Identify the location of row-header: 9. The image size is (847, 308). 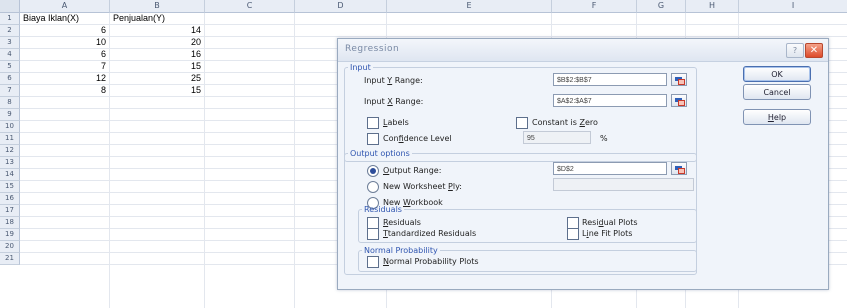
(10, 115).